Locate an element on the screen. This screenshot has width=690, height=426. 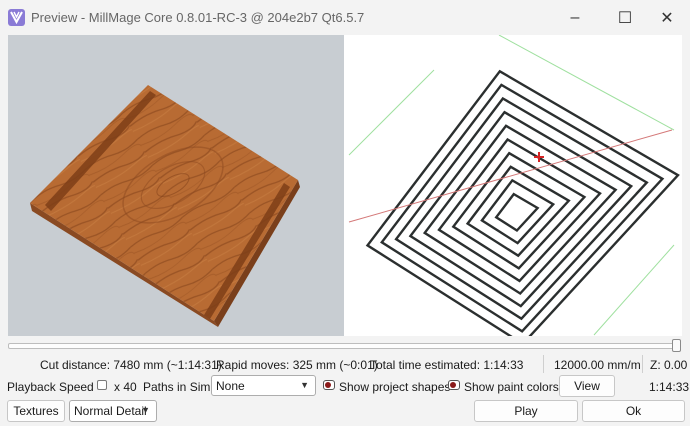
playback-speed-slider is located at coordinates (102, 385).